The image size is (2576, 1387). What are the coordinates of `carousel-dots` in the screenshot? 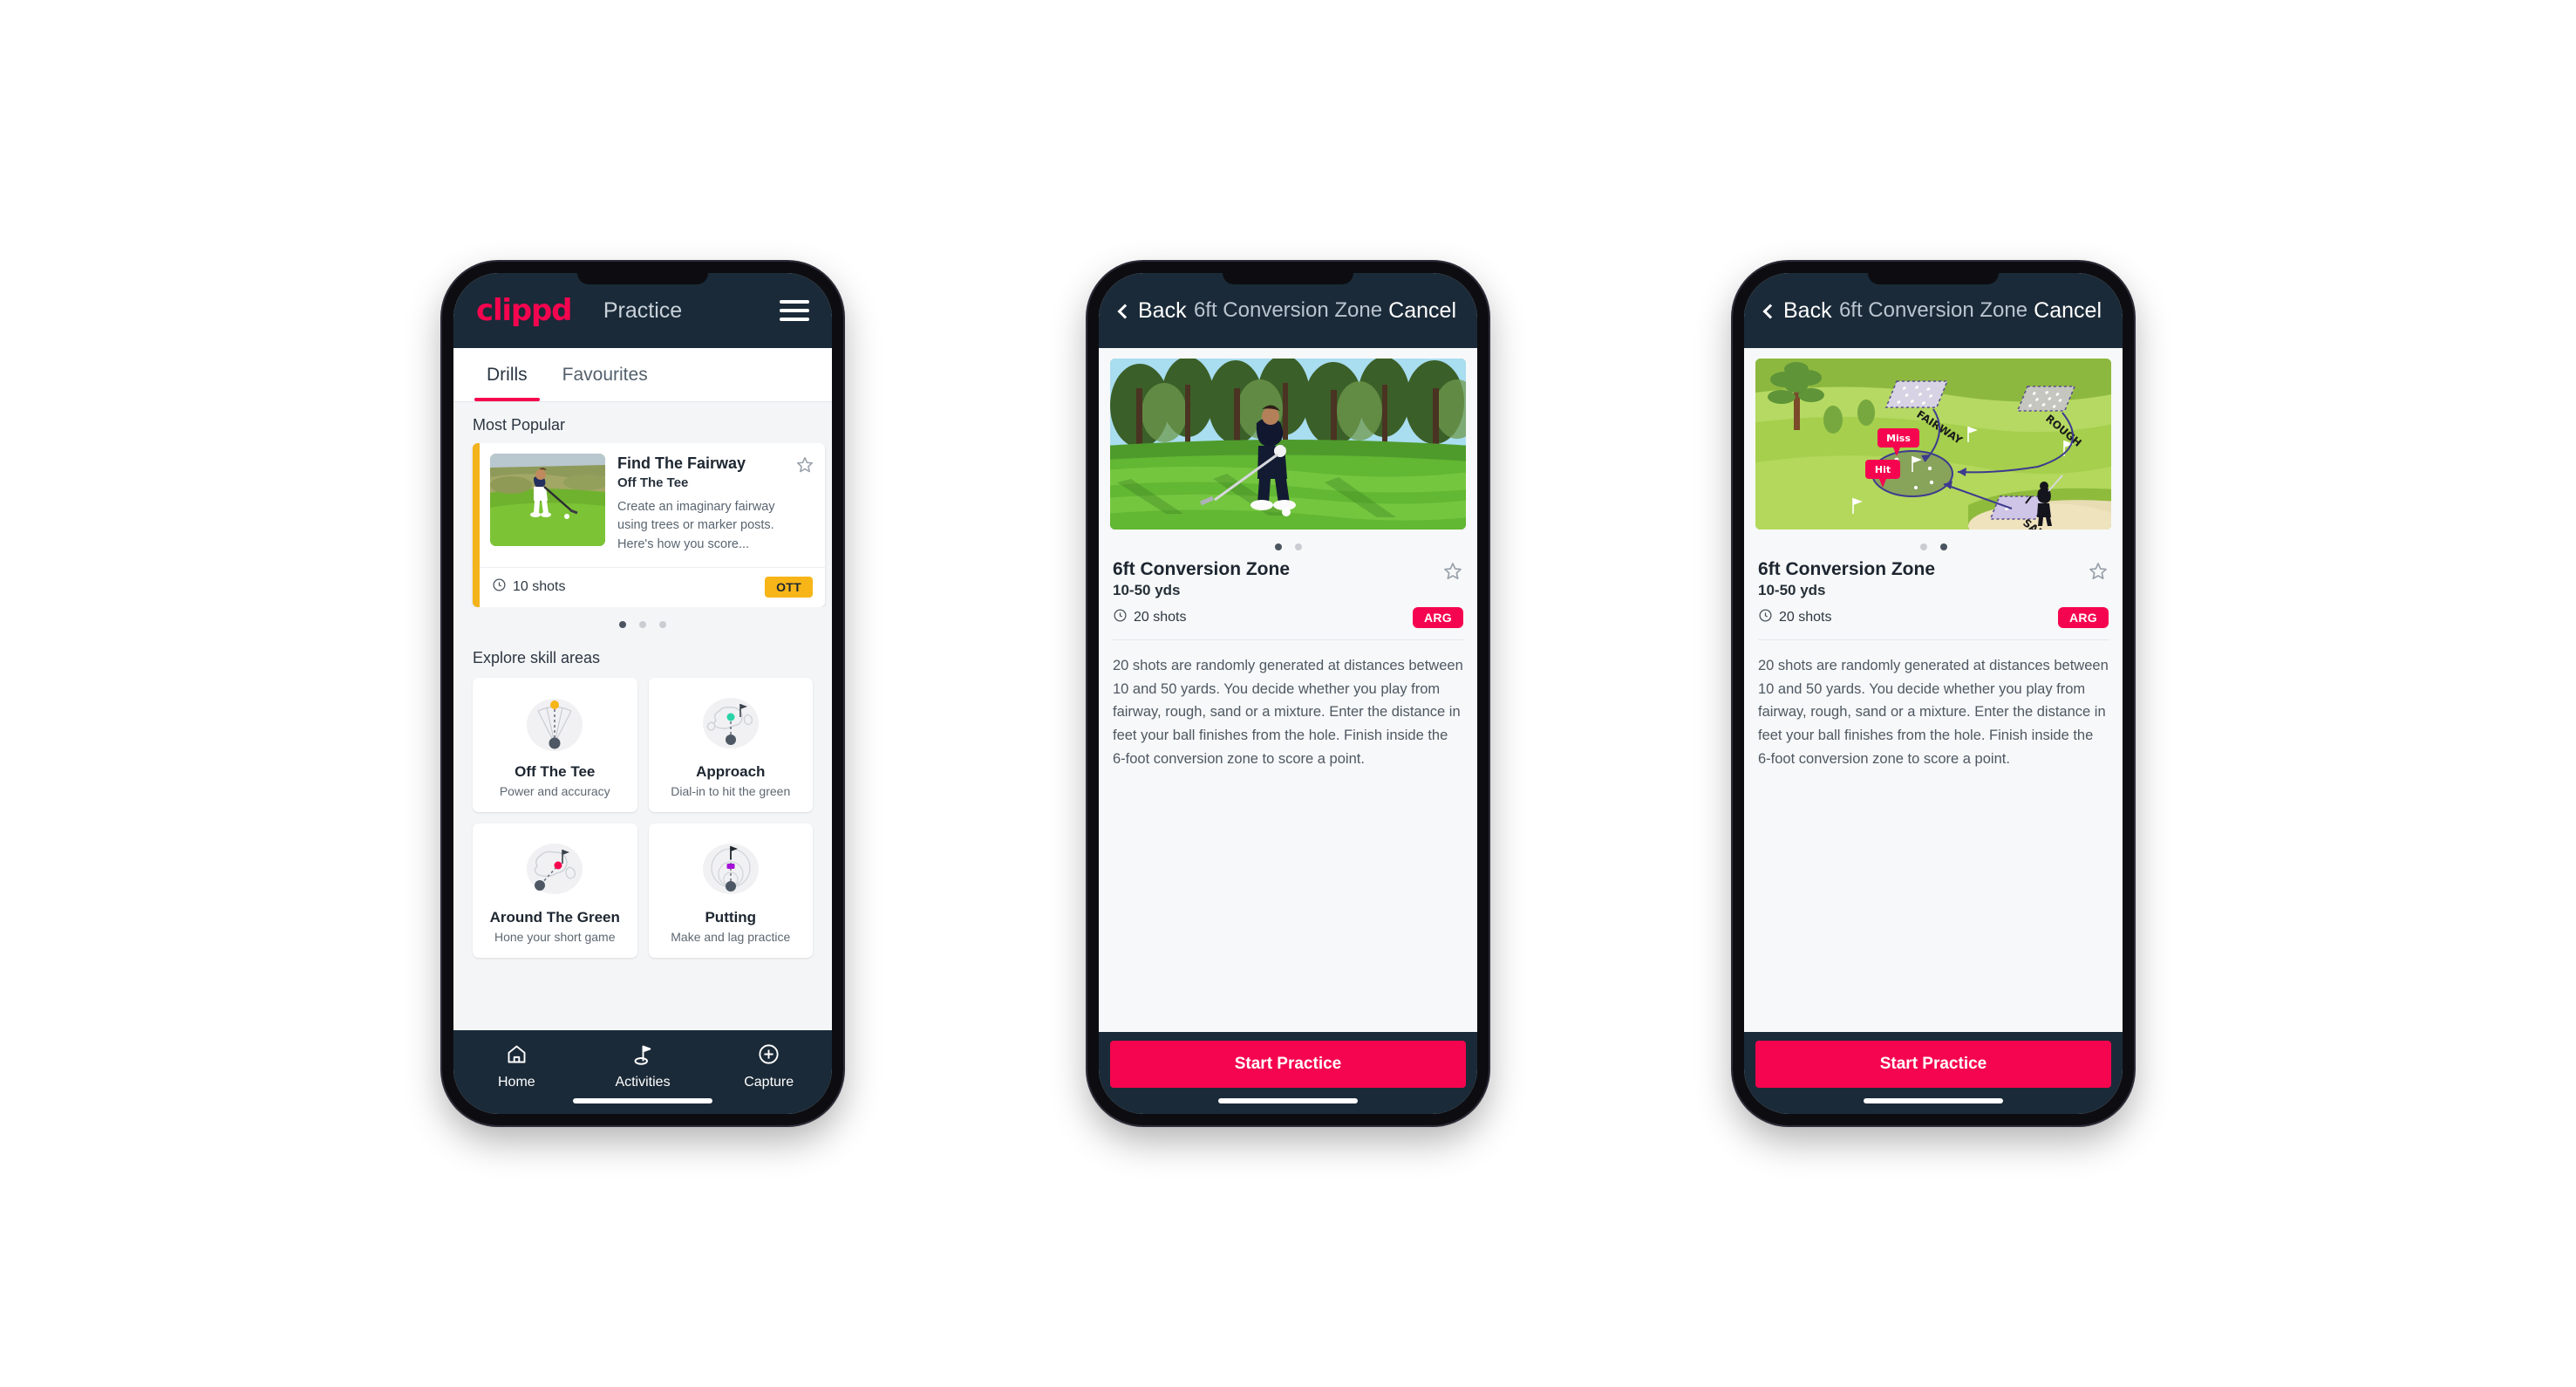 It's located at (642, 621).